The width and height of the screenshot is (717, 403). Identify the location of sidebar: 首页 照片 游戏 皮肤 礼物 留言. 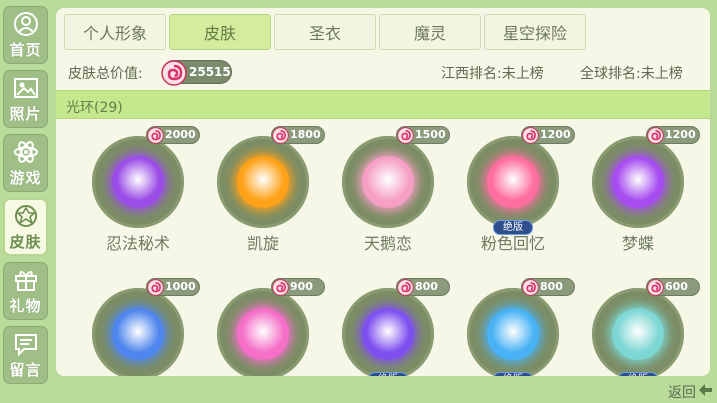
(26, 201).